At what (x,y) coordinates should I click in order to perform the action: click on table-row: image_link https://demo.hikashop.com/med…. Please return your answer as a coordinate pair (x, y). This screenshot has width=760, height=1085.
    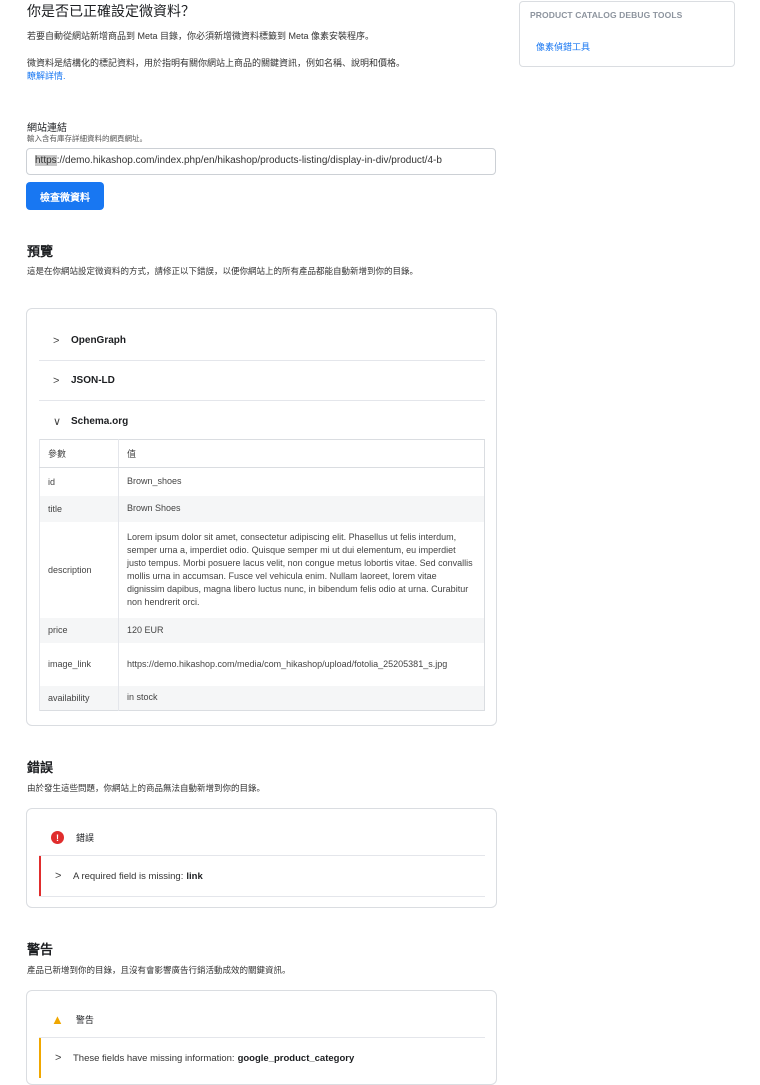
    Looking at the image, I should click on (262, 664).